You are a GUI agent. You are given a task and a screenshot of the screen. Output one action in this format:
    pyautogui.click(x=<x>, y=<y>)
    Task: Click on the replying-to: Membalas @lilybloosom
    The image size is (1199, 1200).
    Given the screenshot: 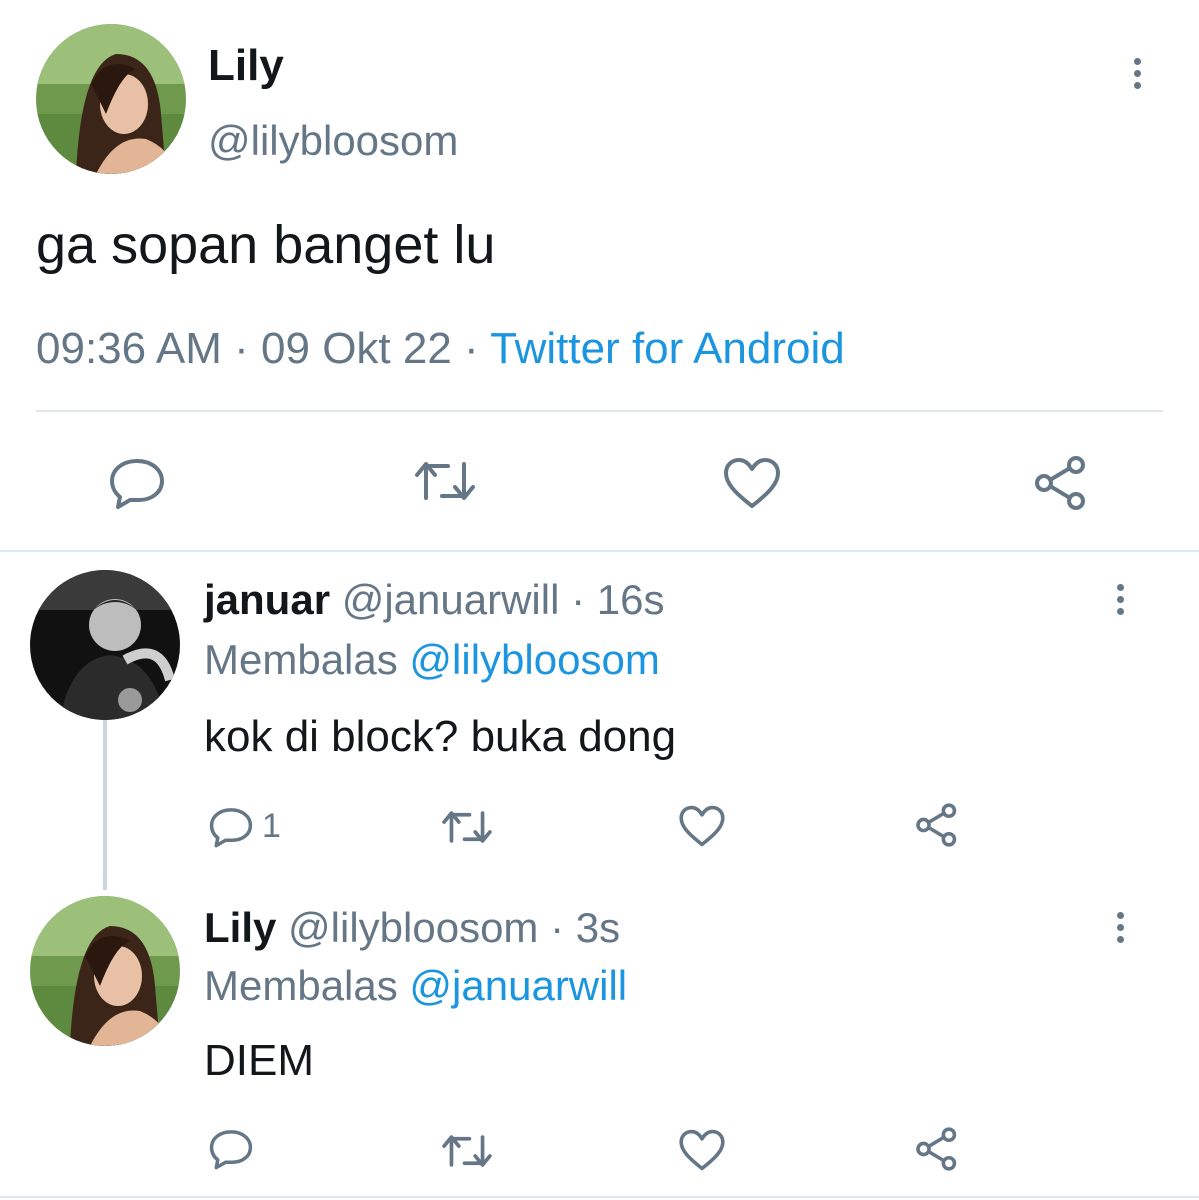 What is the action you would take?
    pyautogui.click(x=432, y=660)
    